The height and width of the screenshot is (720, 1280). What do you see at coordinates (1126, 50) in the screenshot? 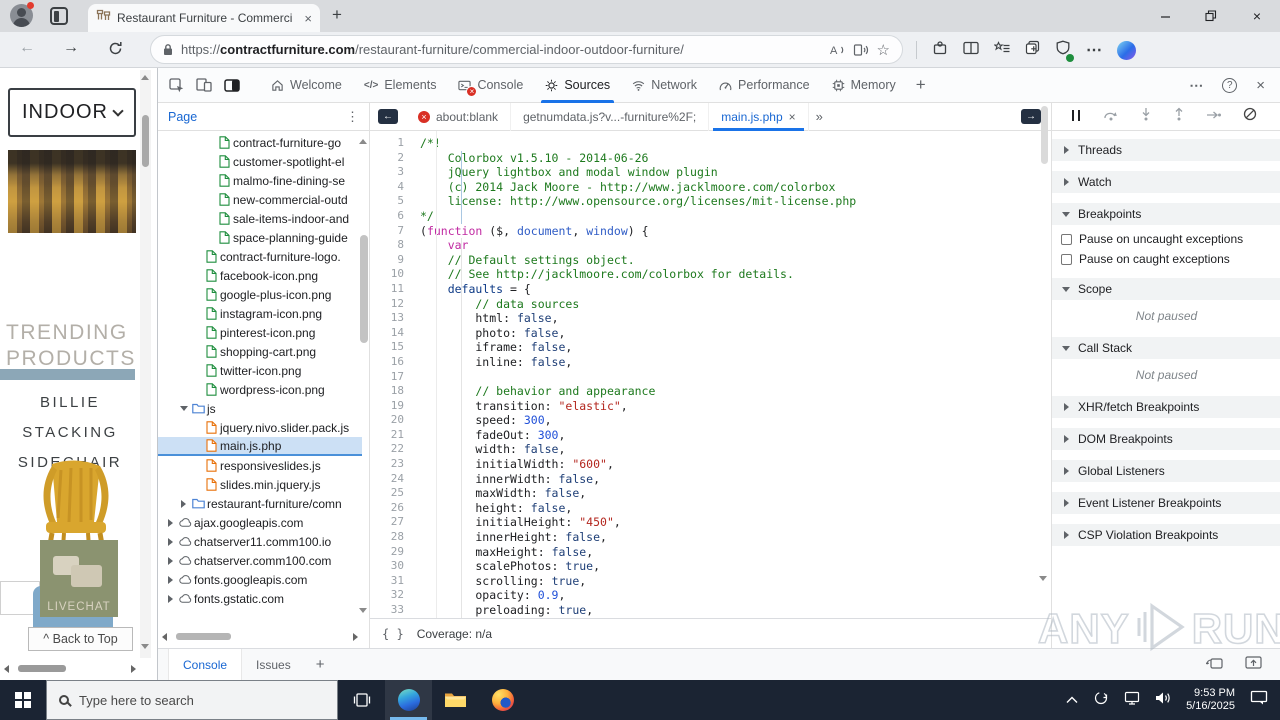
I see `copilot-icon` at bounding box center [1126, 50].